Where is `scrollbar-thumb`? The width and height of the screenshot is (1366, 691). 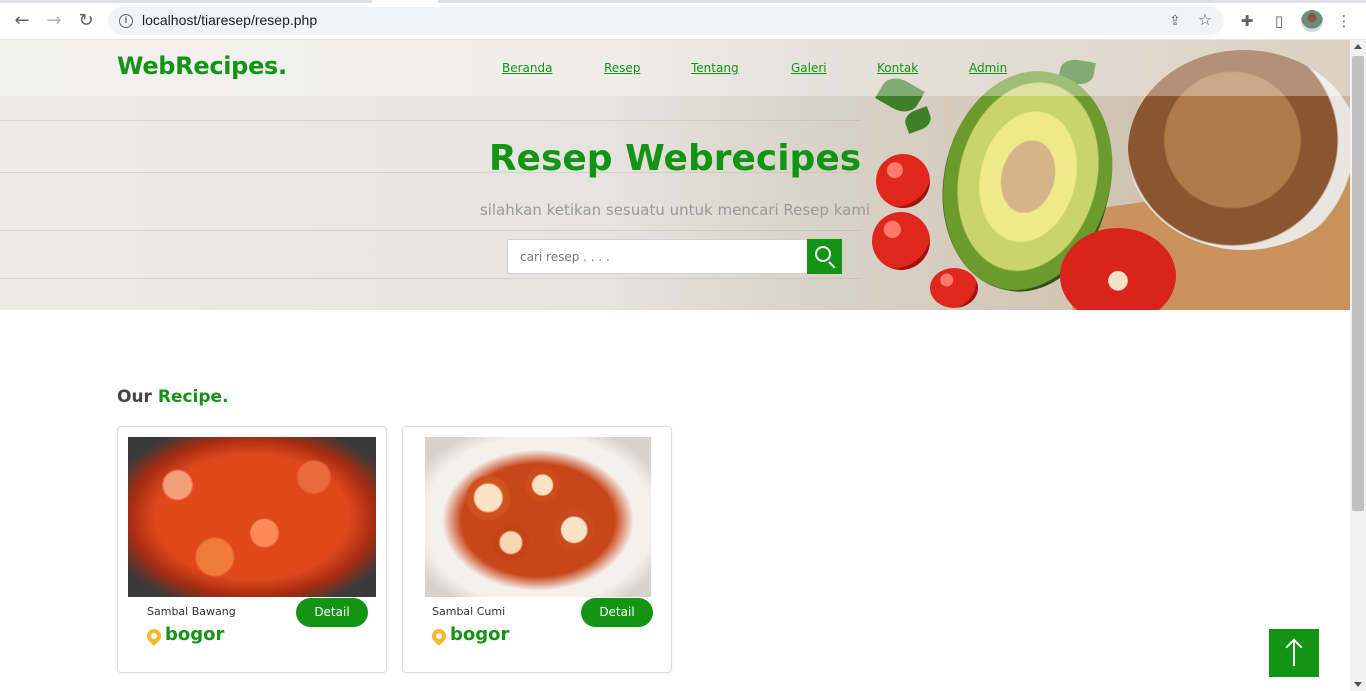
scrollbar-thumb is located at coordinates (1358, 283).